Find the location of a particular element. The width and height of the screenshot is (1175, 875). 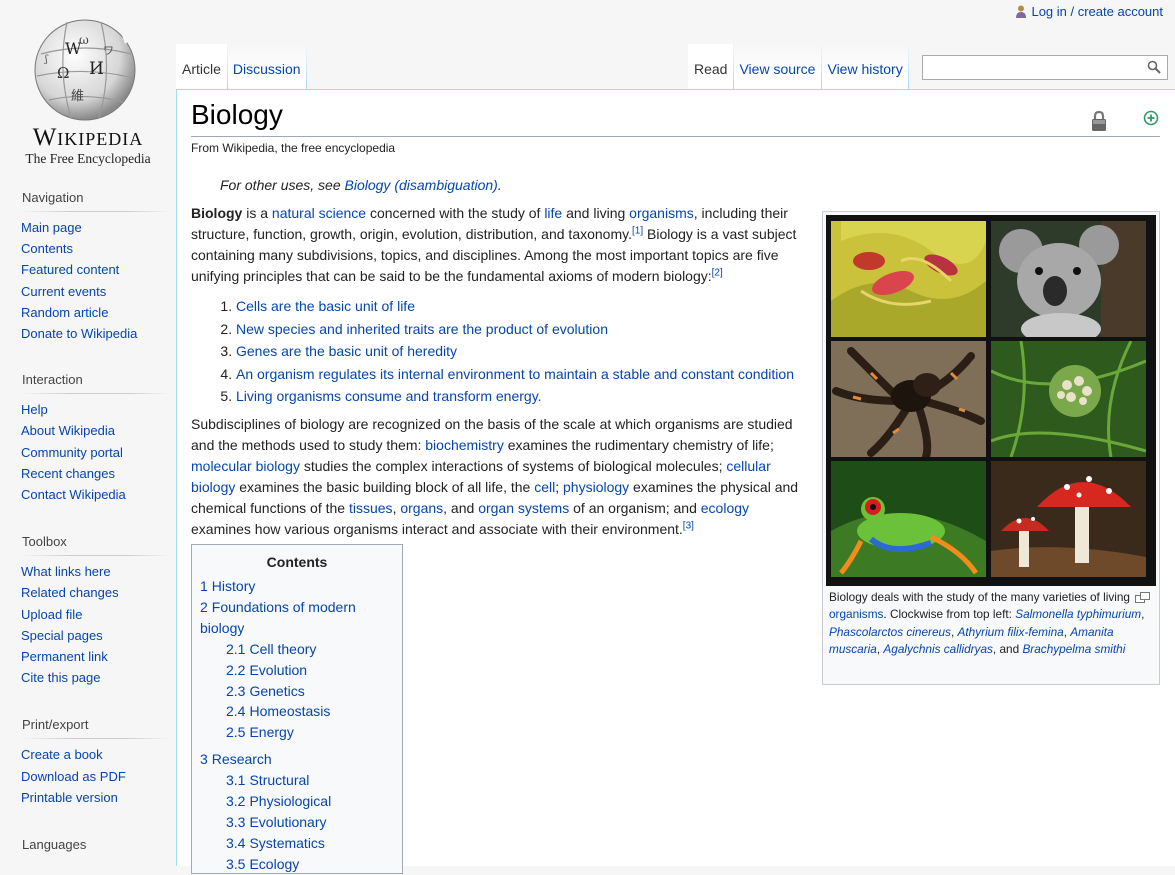

sidebar-item-upload-file: Upload file is located at coordinates (51, 614).